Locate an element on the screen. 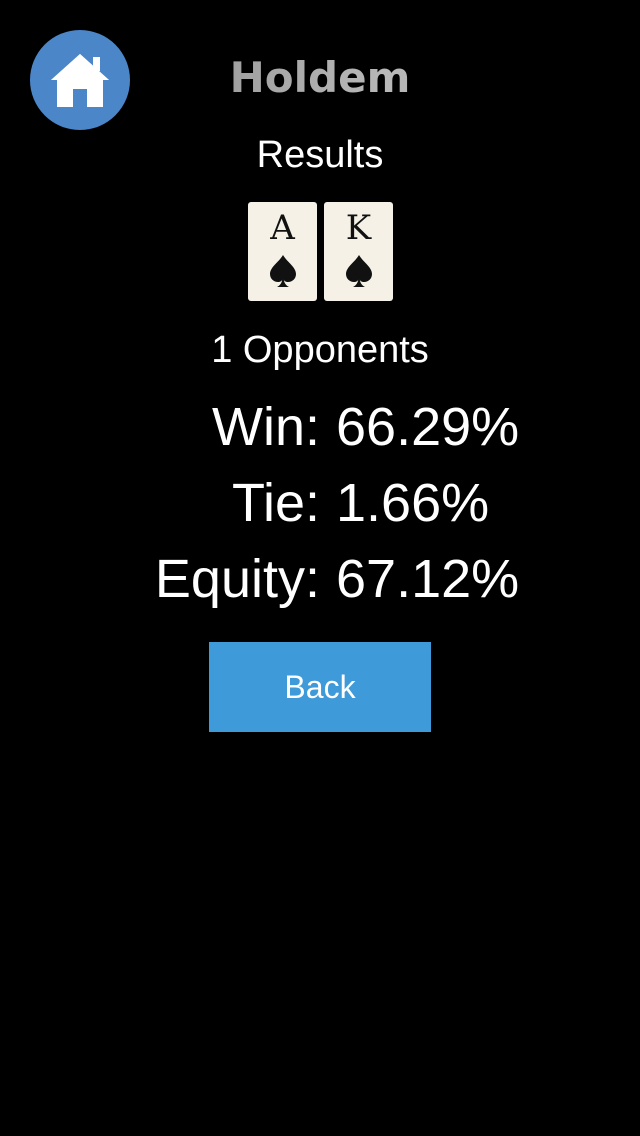 Image resolution: width=640 pixels, height=1136 pixels. equity-row: Equity: 67.12% is located at coordinates (320, 579).